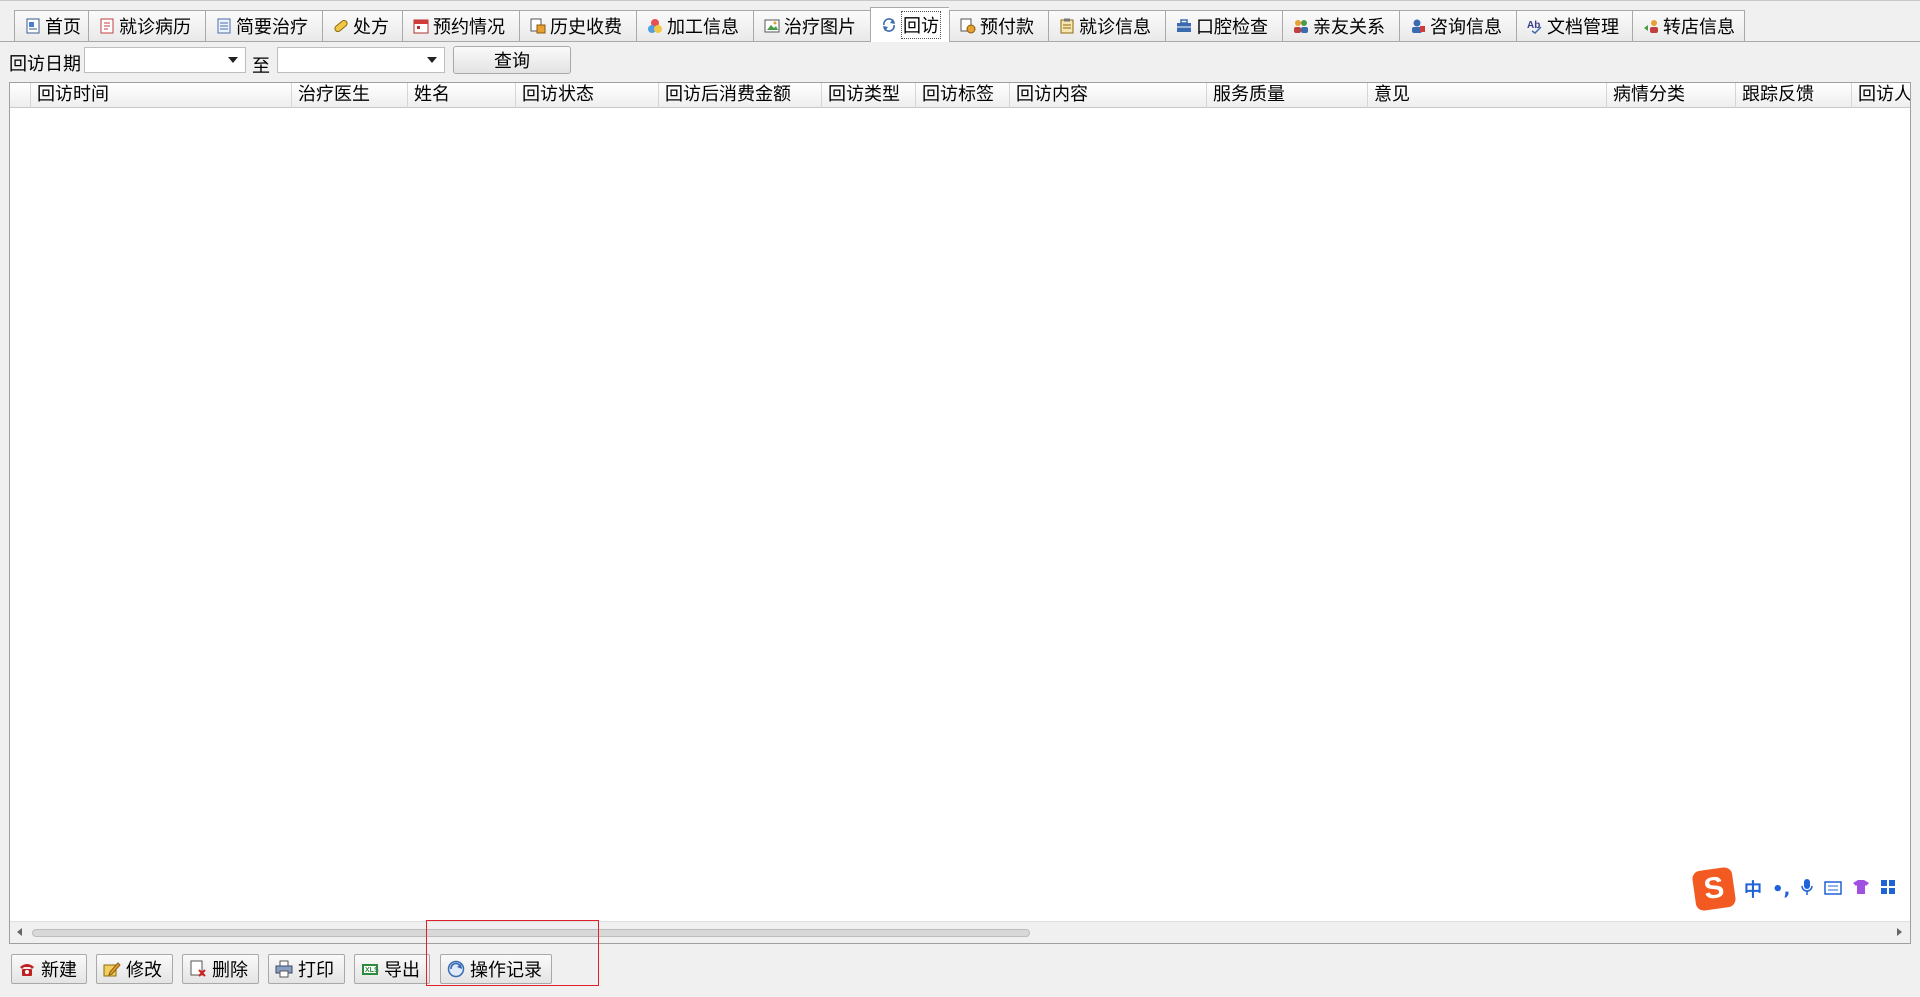 The image size is (1920, 997). Describe the element at coordinates (960, 62) in the screenshot. I see `filter-bar: 回访日期 至 查询` at that location.